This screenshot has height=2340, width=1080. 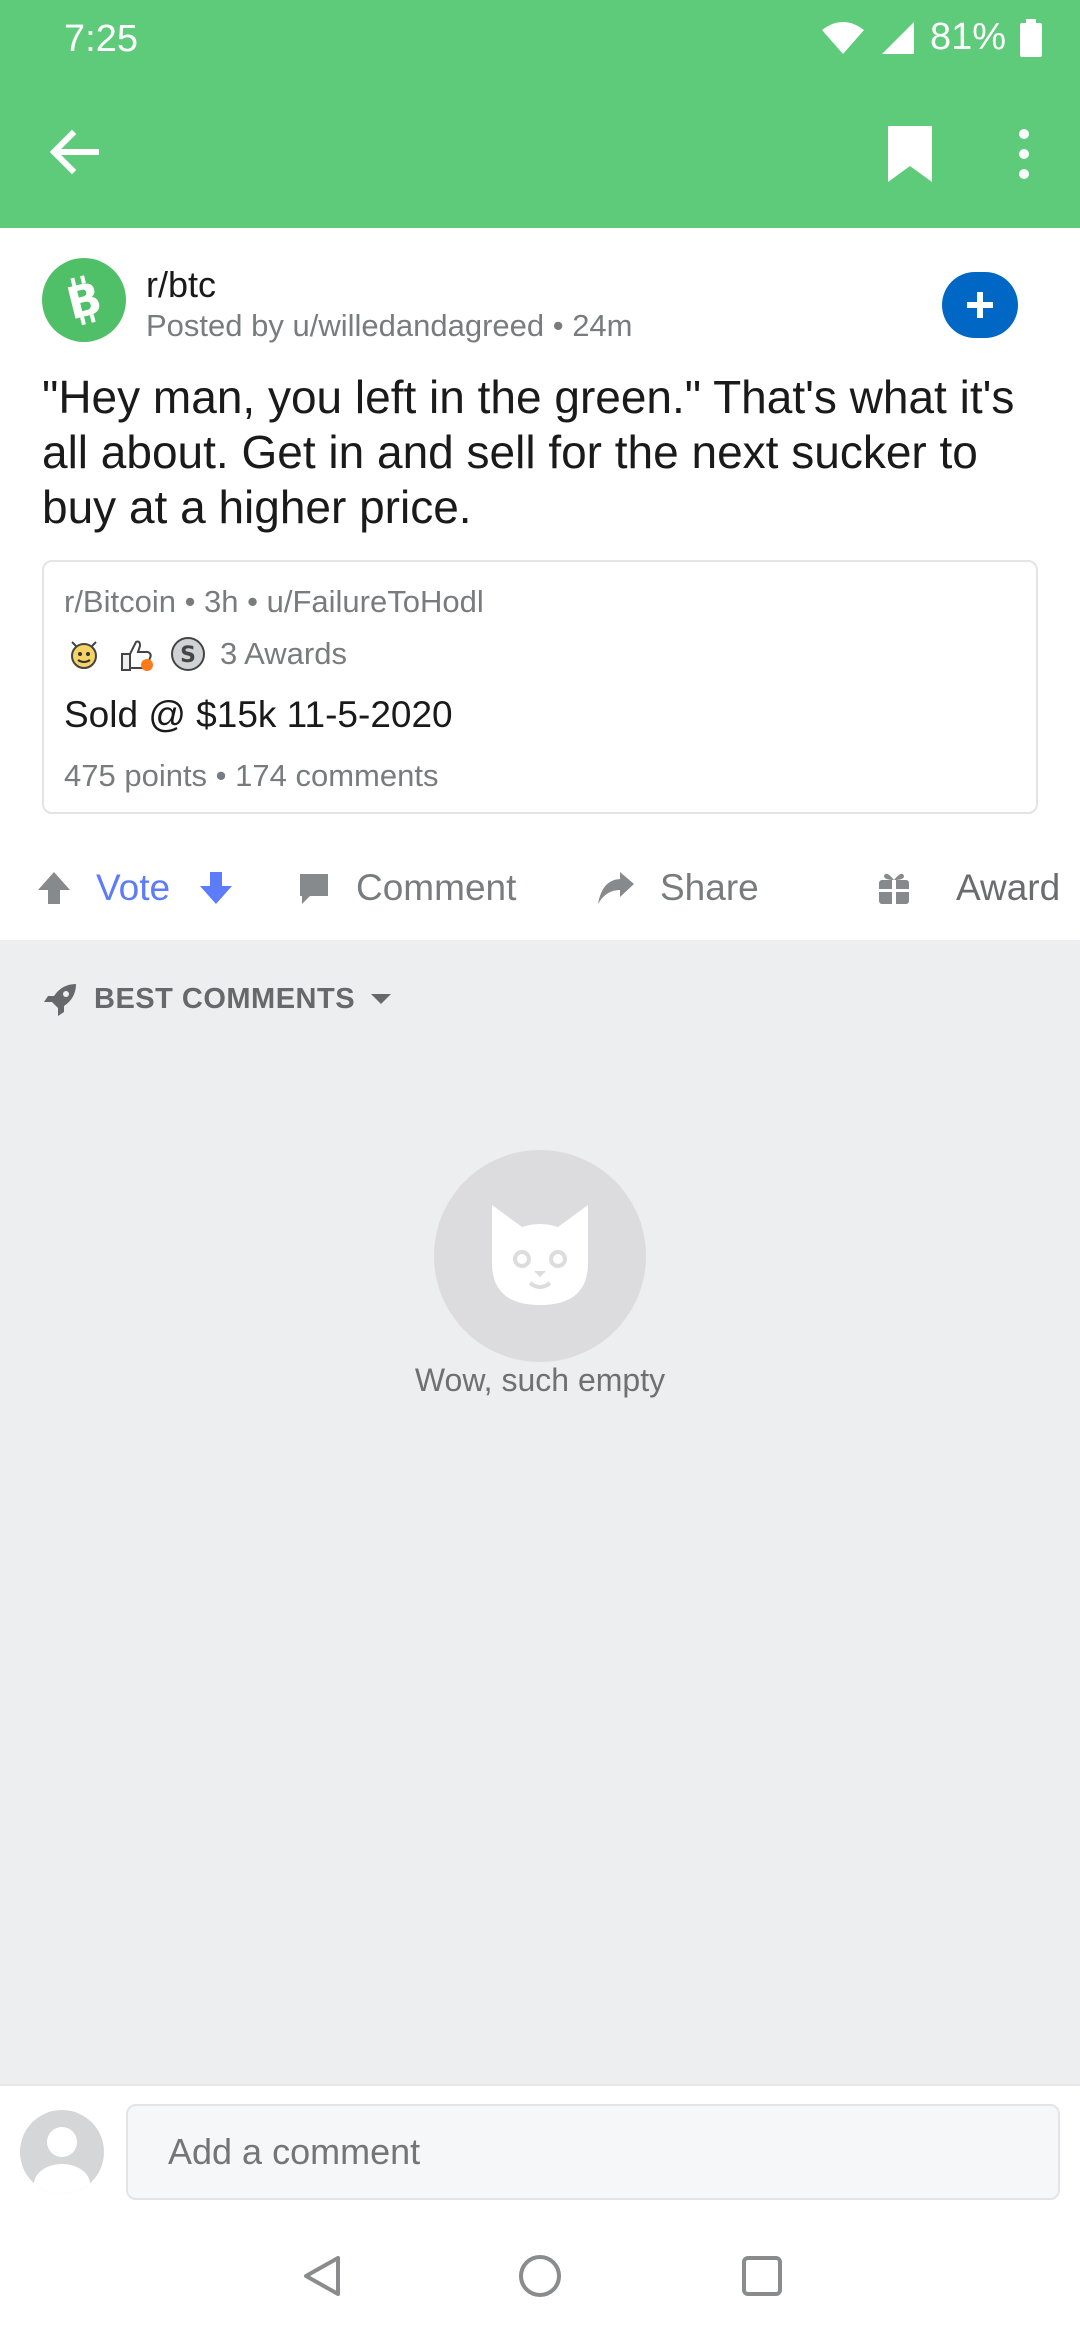 I want to click on subreddit-avatar: B, so click(x=84, y=300).